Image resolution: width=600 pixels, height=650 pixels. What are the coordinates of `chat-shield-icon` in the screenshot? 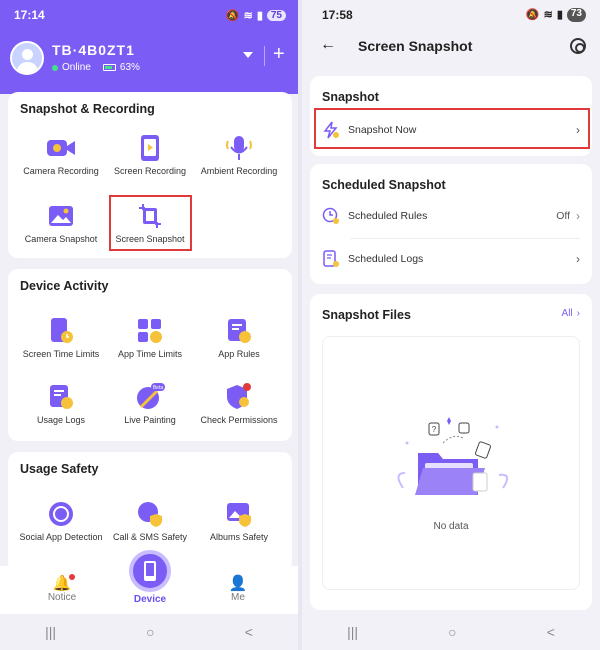 It's located at (150, 514).